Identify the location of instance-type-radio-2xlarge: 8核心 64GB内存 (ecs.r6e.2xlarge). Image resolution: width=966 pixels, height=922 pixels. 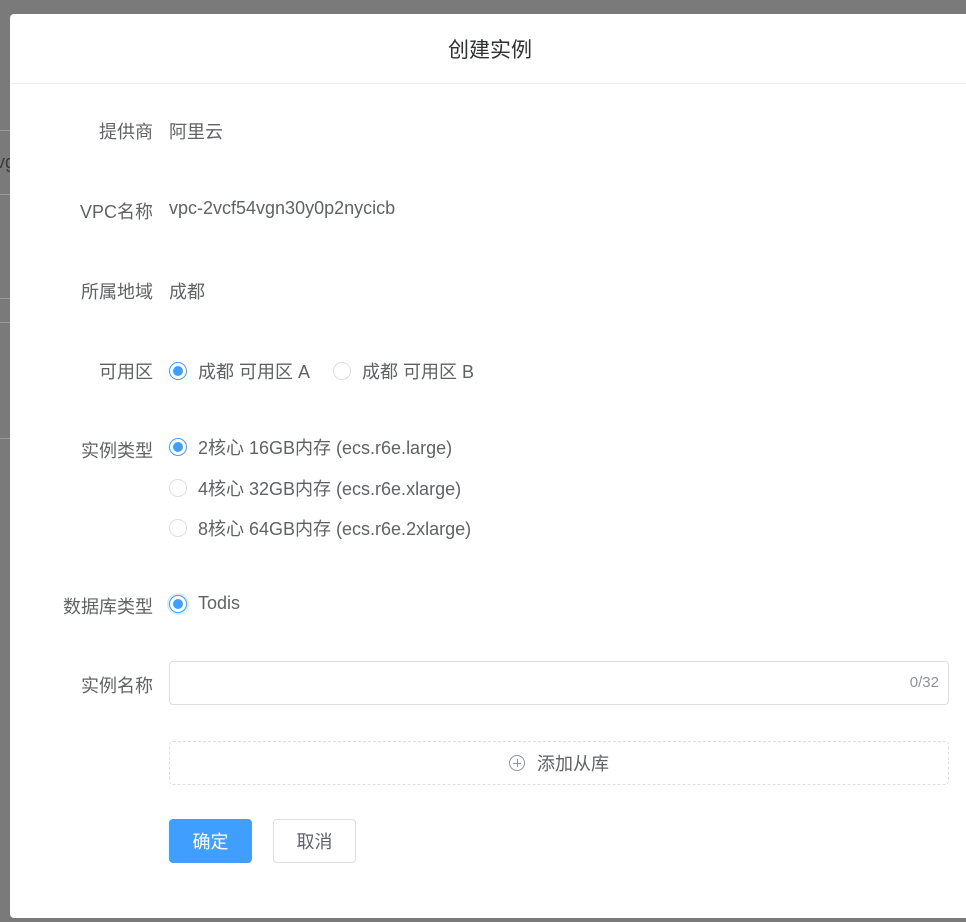
(320, 528).